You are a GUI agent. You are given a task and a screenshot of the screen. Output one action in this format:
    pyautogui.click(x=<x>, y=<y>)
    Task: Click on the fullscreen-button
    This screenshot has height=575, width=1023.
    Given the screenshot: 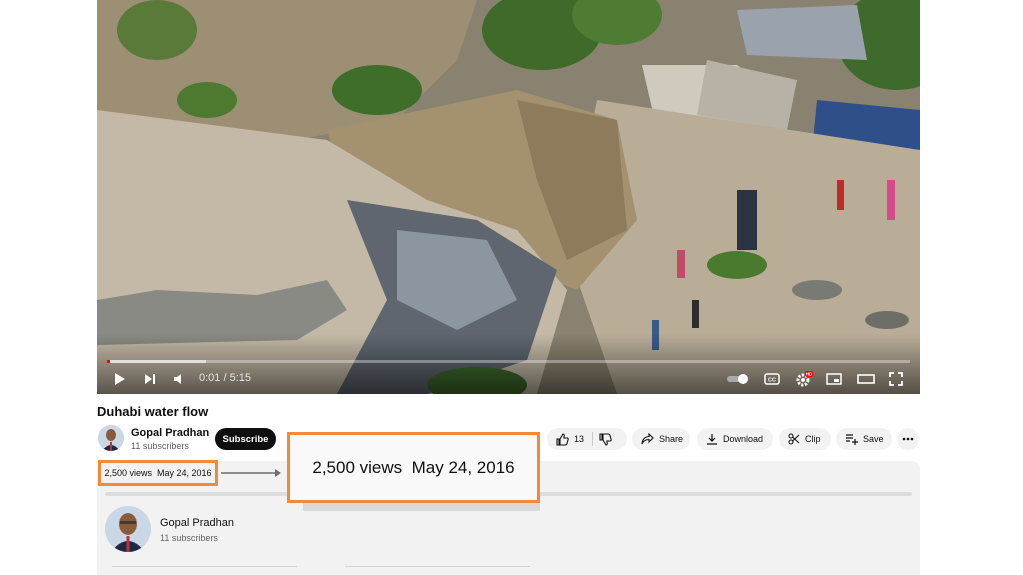 What is the action you would take?
    pyautogui.click(x=896, y=379)
    